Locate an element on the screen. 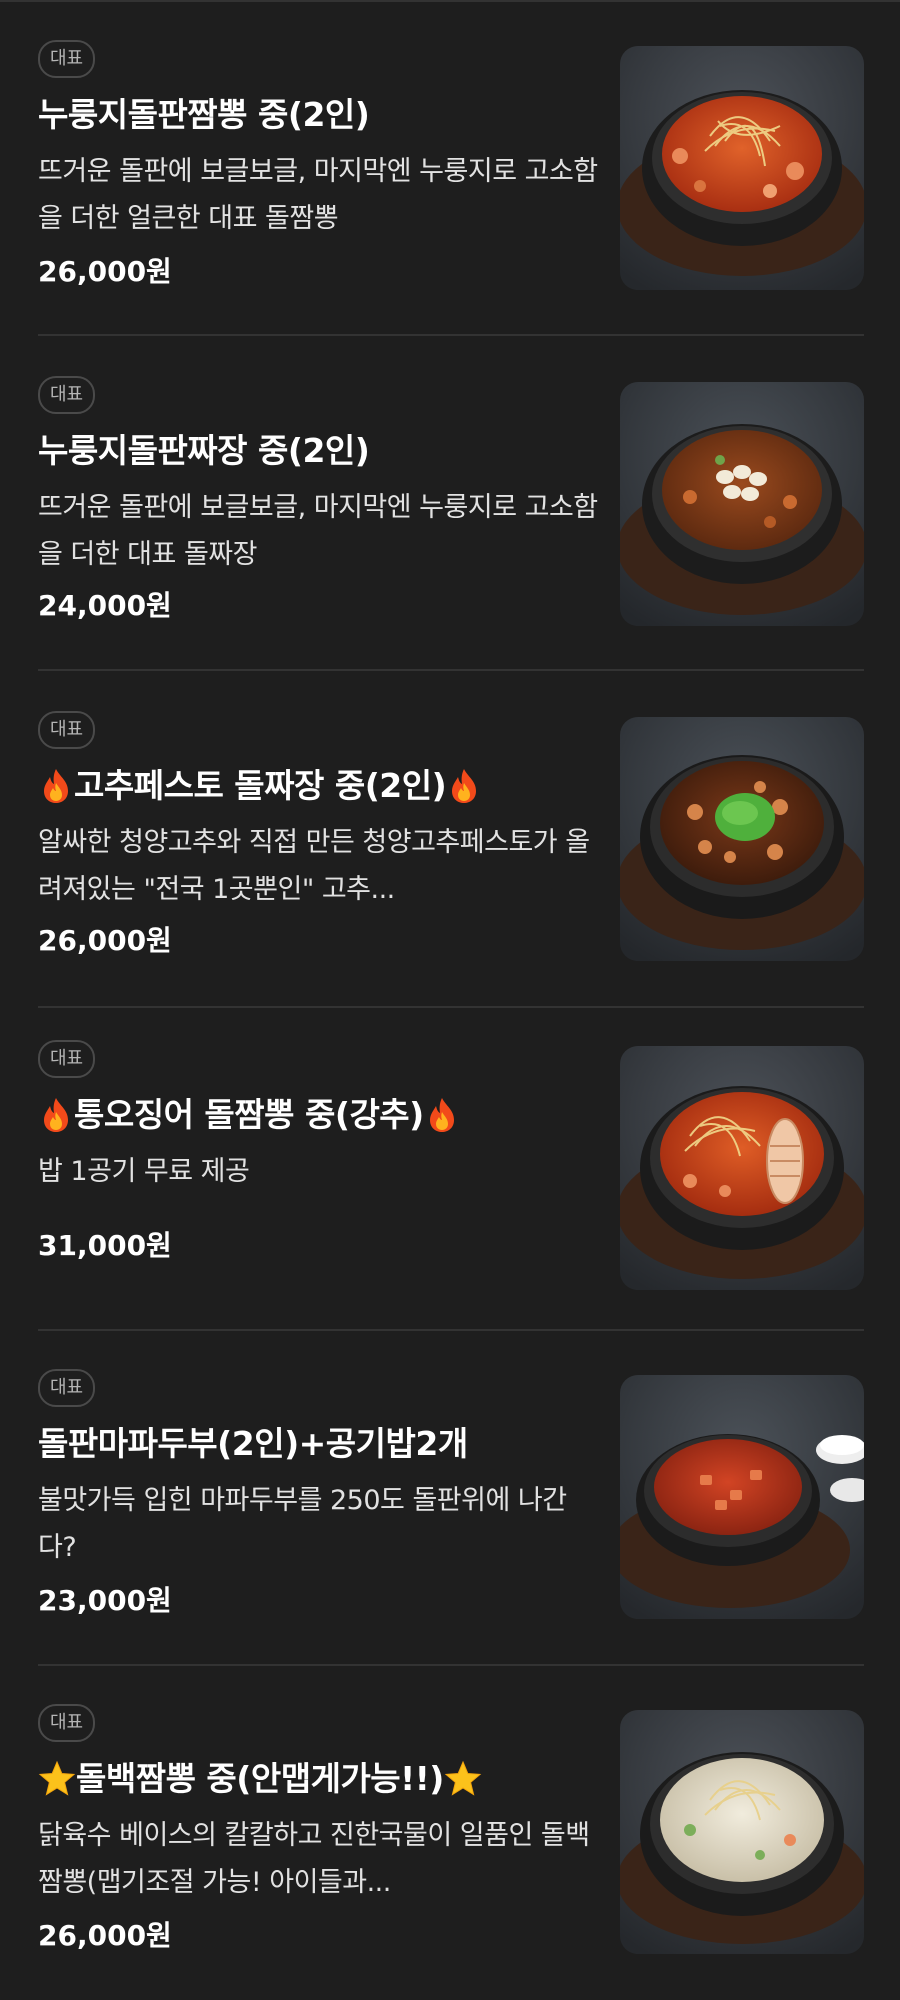 This screenshot has height=2000, width=900. menu-item-description: 밥 1공기 무료 제공 is located at coordinates (144, 1171).